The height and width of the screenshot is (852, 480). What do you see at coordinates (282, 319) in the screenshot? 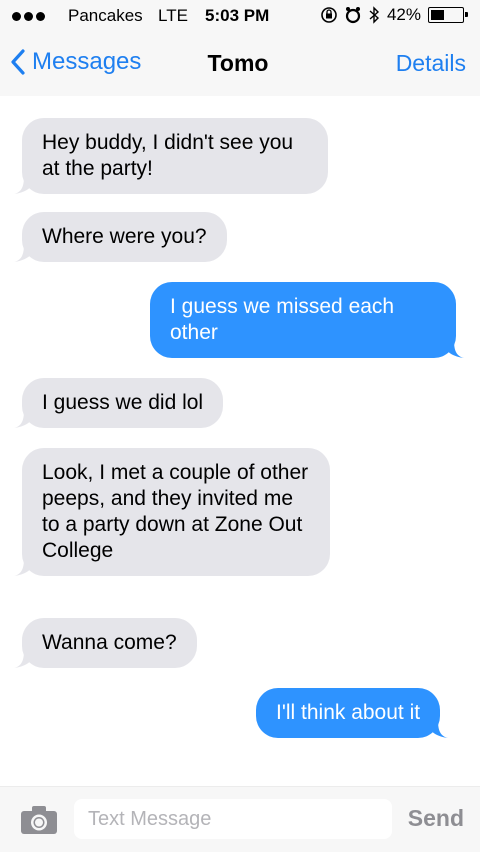
I see `message-text: I guess we missed each other` at bounding box center [282, 319].